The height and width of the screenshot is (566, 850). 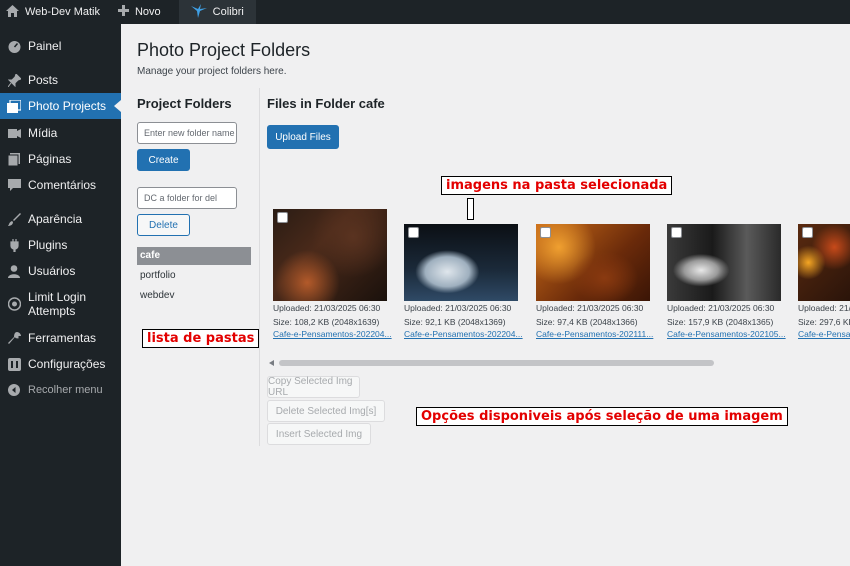 I want to click on sidebar-item-label: Ferramentas, so click(x=62, y=338).